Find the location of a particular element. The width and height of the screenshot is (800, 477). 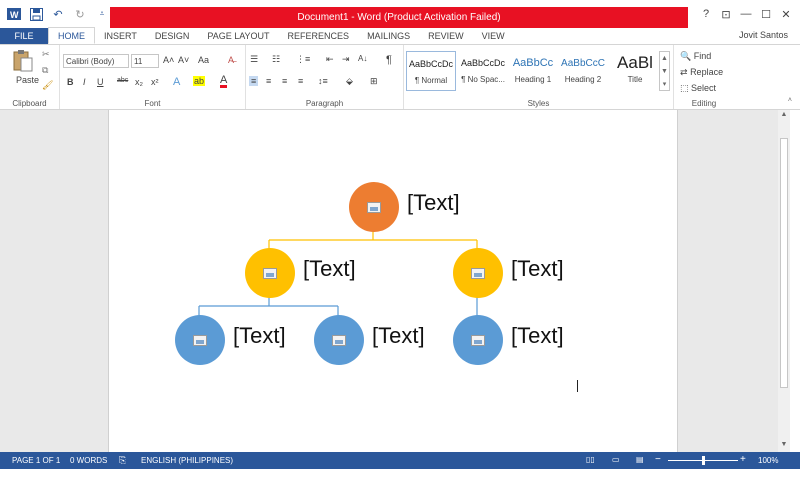

scroll-up-icon: ▲ is located at coordinates (784, 116).